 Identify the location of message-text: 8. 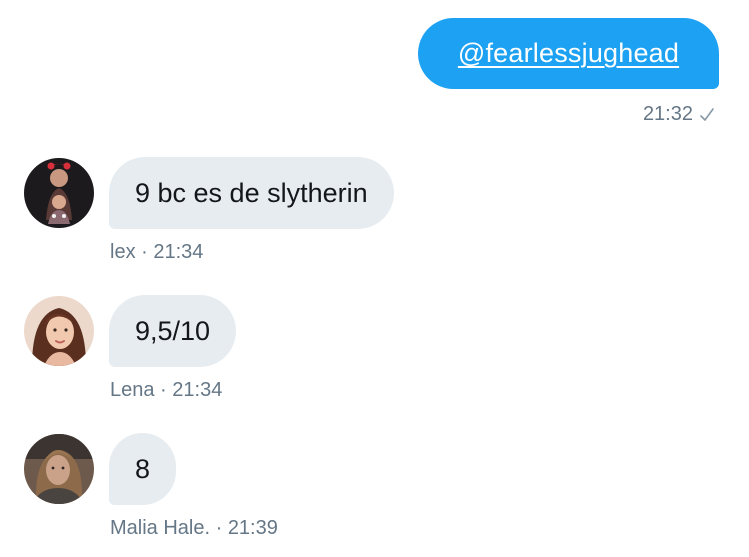
(143, 468).